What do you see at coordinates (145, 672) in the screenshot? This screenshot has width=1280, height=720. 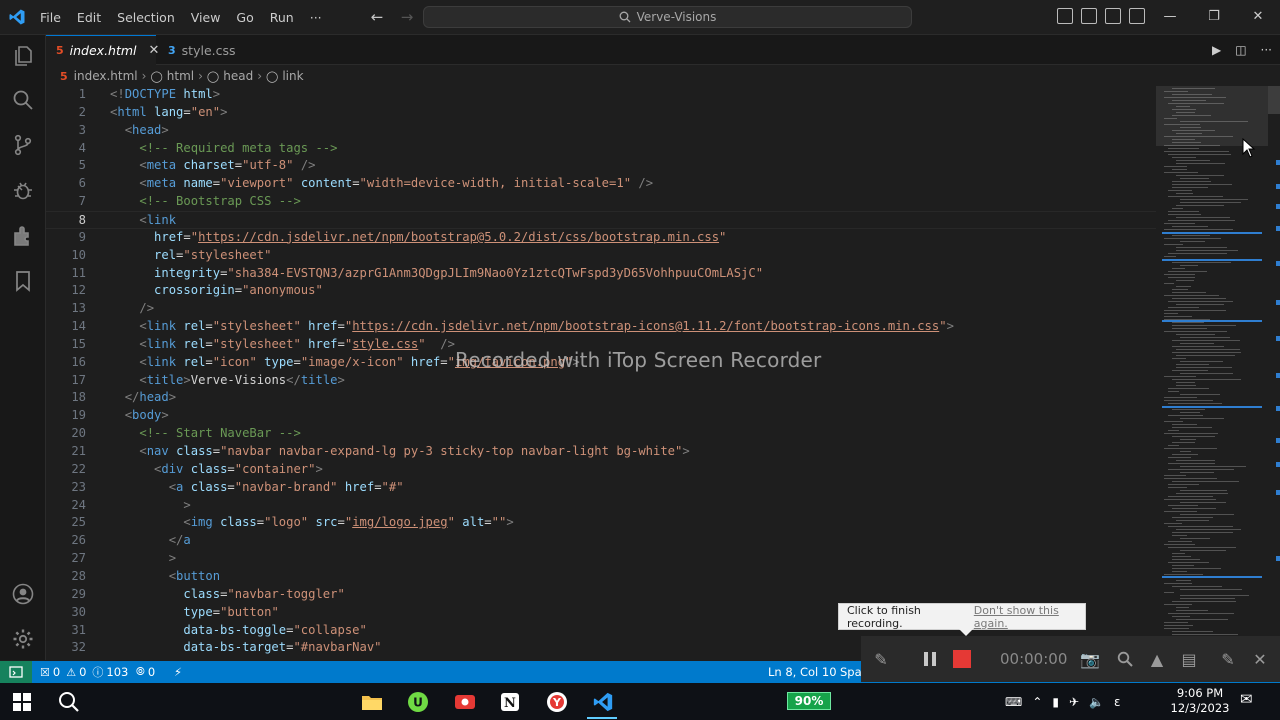 I see `ports-indicator: ⦾ 0` at bounding box center [145, 672].